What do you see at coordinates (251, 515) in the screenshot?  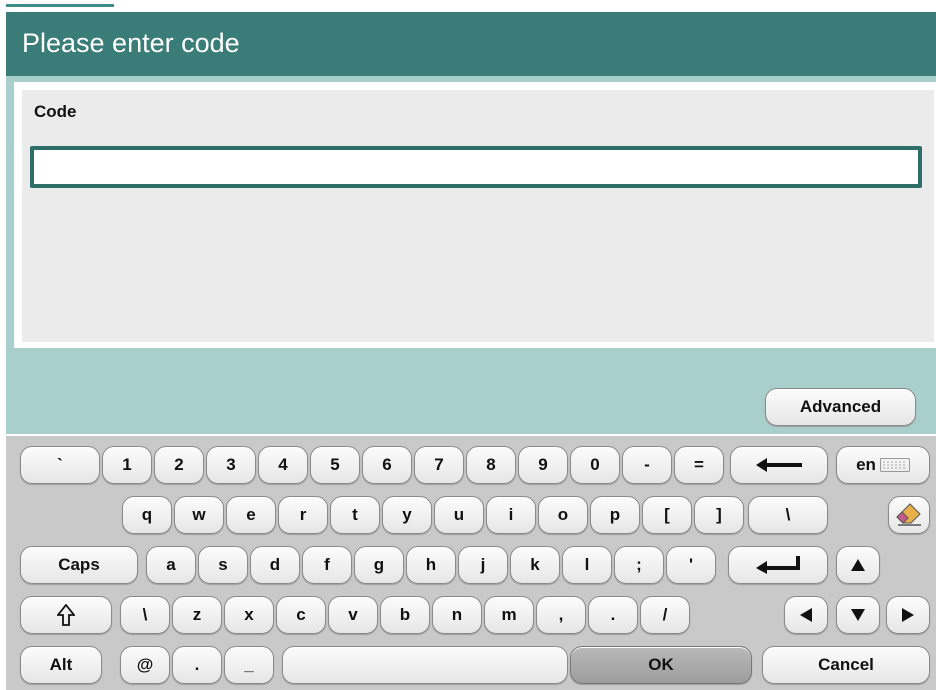 I see `key-e: e` at bounding box center [251, 515].